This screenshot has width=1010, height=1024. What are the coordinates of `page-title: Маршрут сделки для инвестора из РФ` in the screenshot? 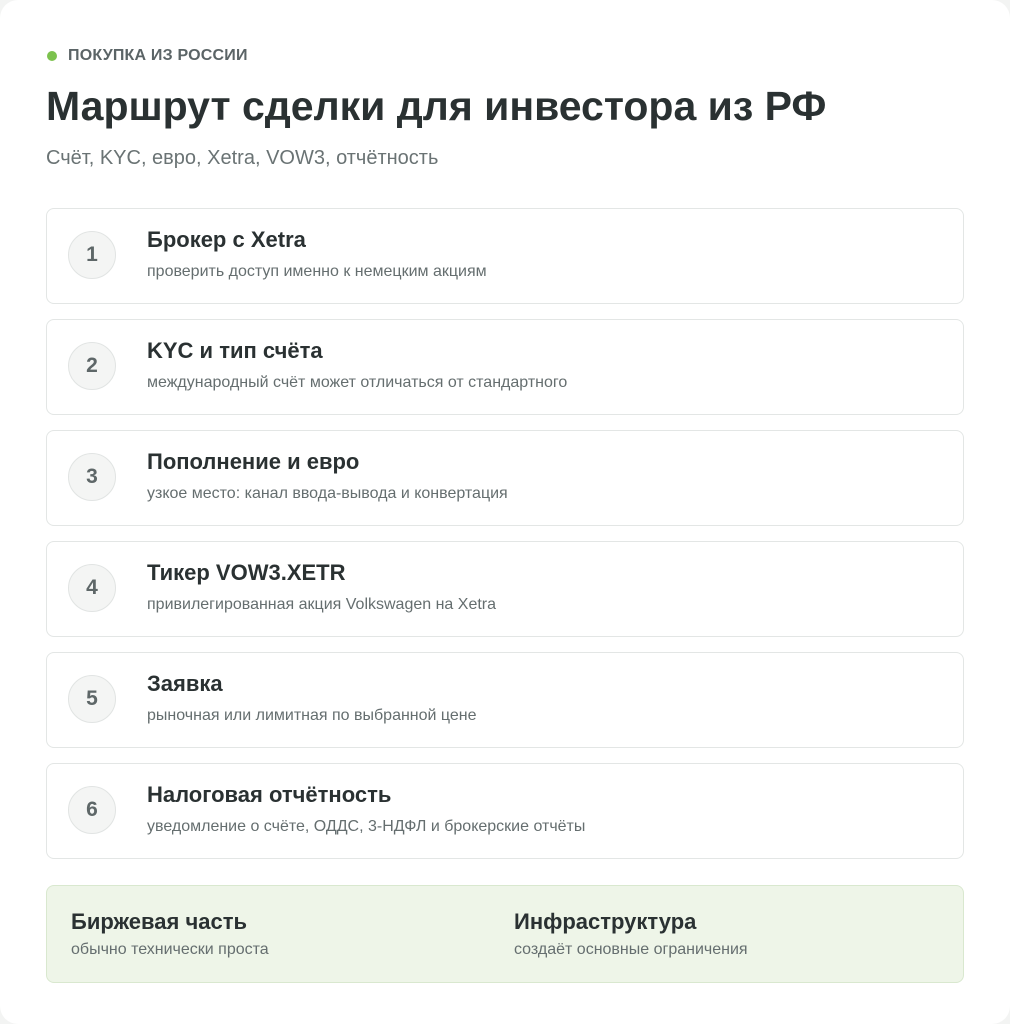 It's located at (436, 106).